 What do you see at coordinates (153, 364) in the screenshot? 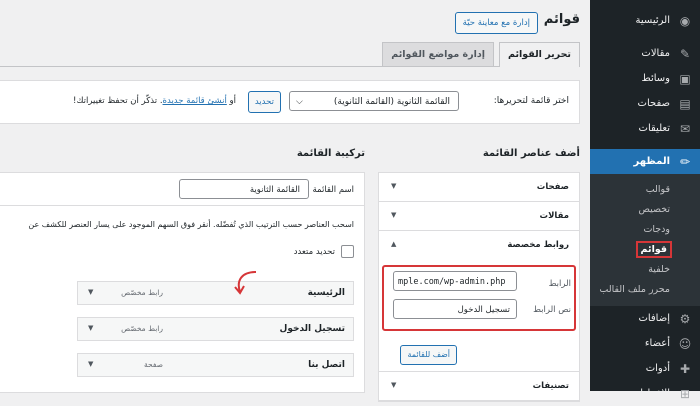
I see `menu-item-type: صفحة` at bounding box center [153, 364].